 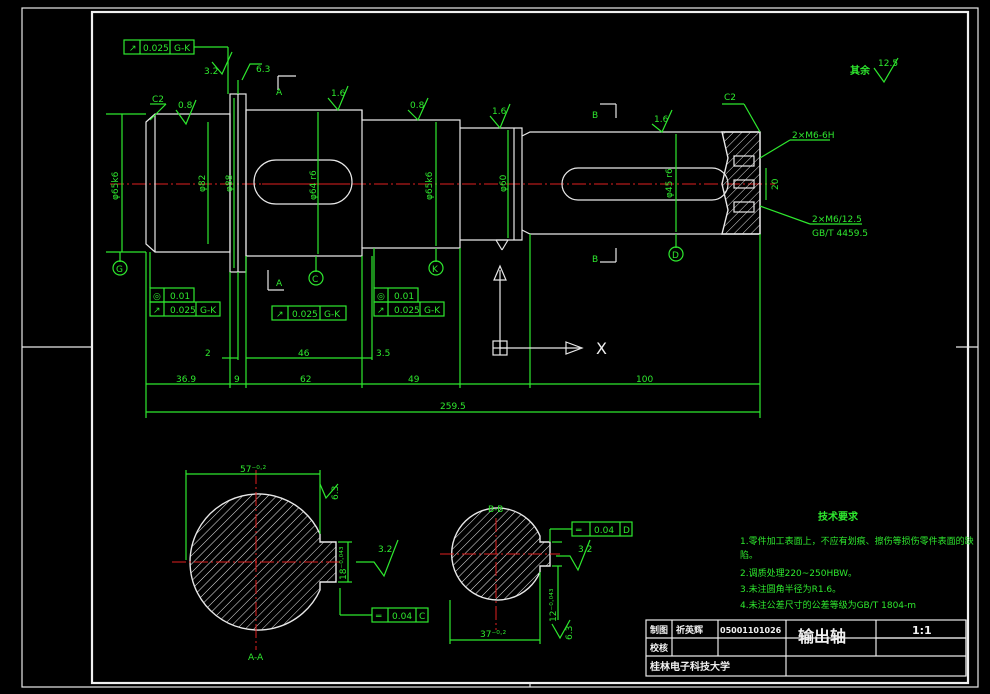 I want to click on title-row1-label: 制图, so click(x=659, y=630).